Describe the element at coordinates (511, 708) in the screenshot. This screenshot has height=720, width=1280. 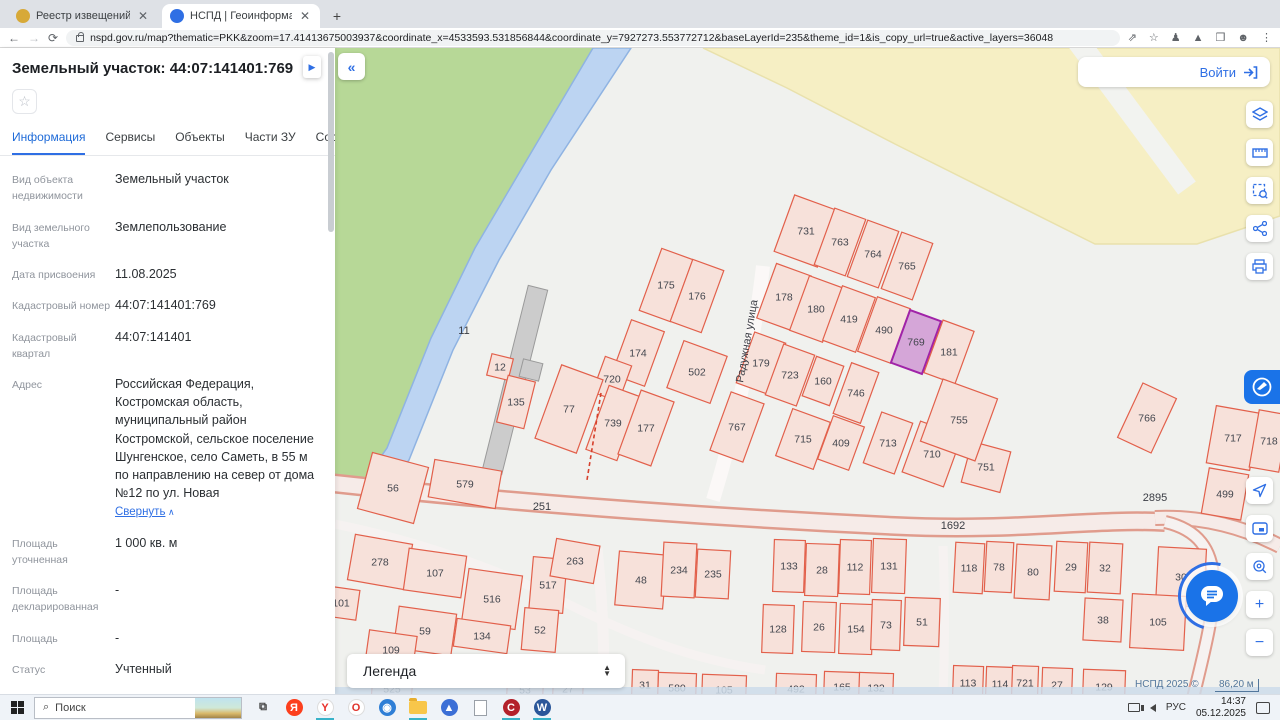
I see `taskbar-app-chromium-gost: C` at that location.